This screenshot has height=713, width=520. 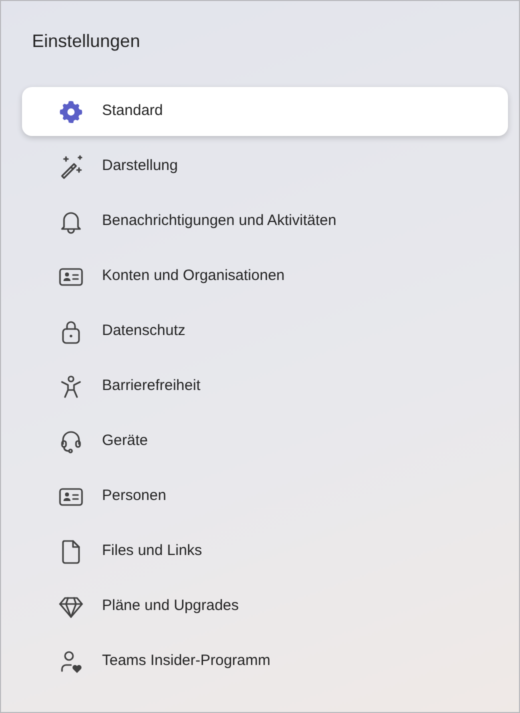 What do you see at coordinates (265, 441) in the screenshot?
I see `settings-nav-item: Geräte` at bounding box center [265, 441].